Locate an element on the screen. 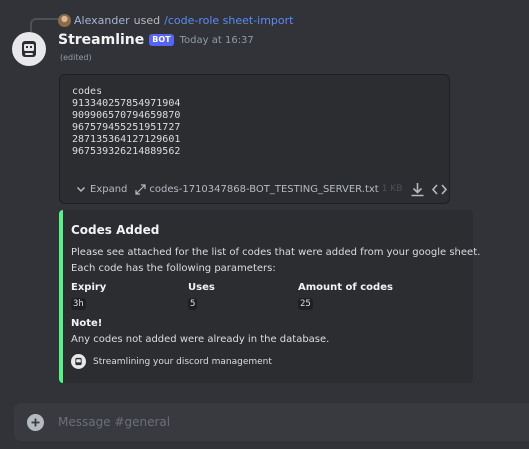 The width and height of the screenshot is (529, 449). bot-tag-badge: BOT is located at coordinates (161, 40).